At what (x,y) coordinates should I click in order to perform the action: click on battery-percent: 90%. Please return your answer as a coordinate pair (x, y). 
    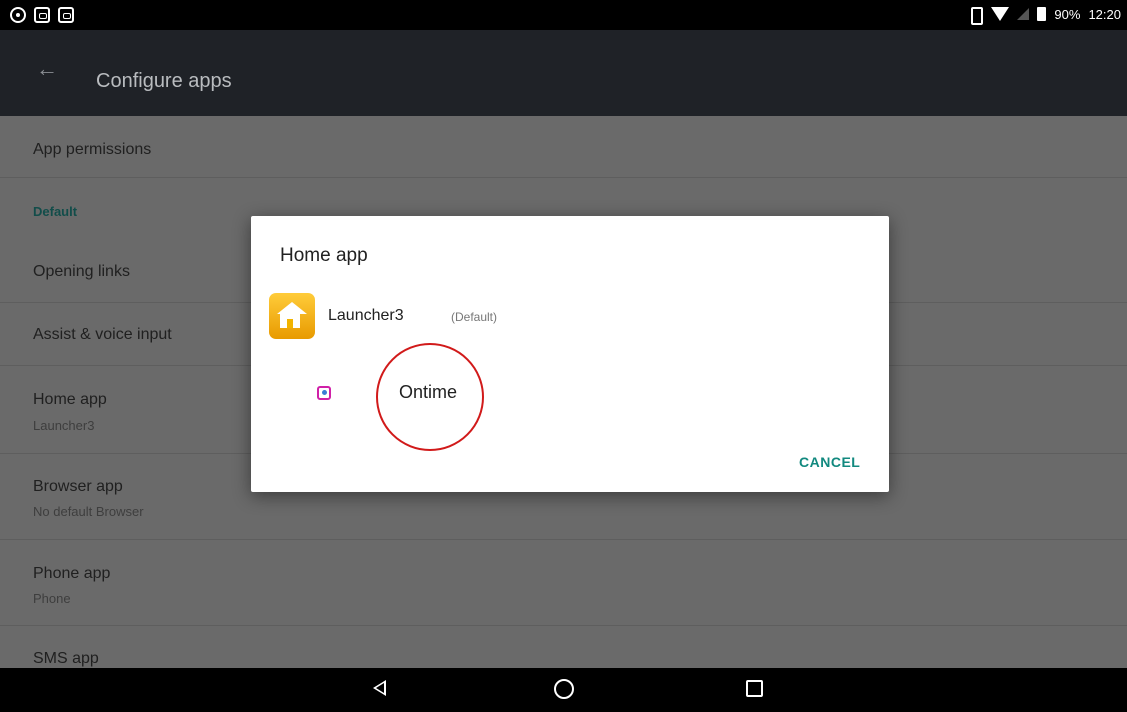
    Looking at the image, I should click on (1067, 14).